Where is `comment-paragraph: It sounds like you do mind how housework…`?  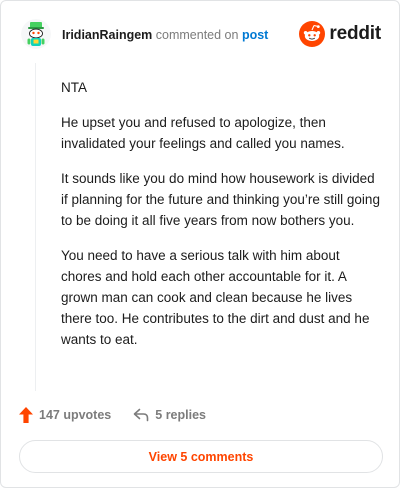 comment-paragraph: It sounds like you do mind how housework… is located at coordinates (220, 199).